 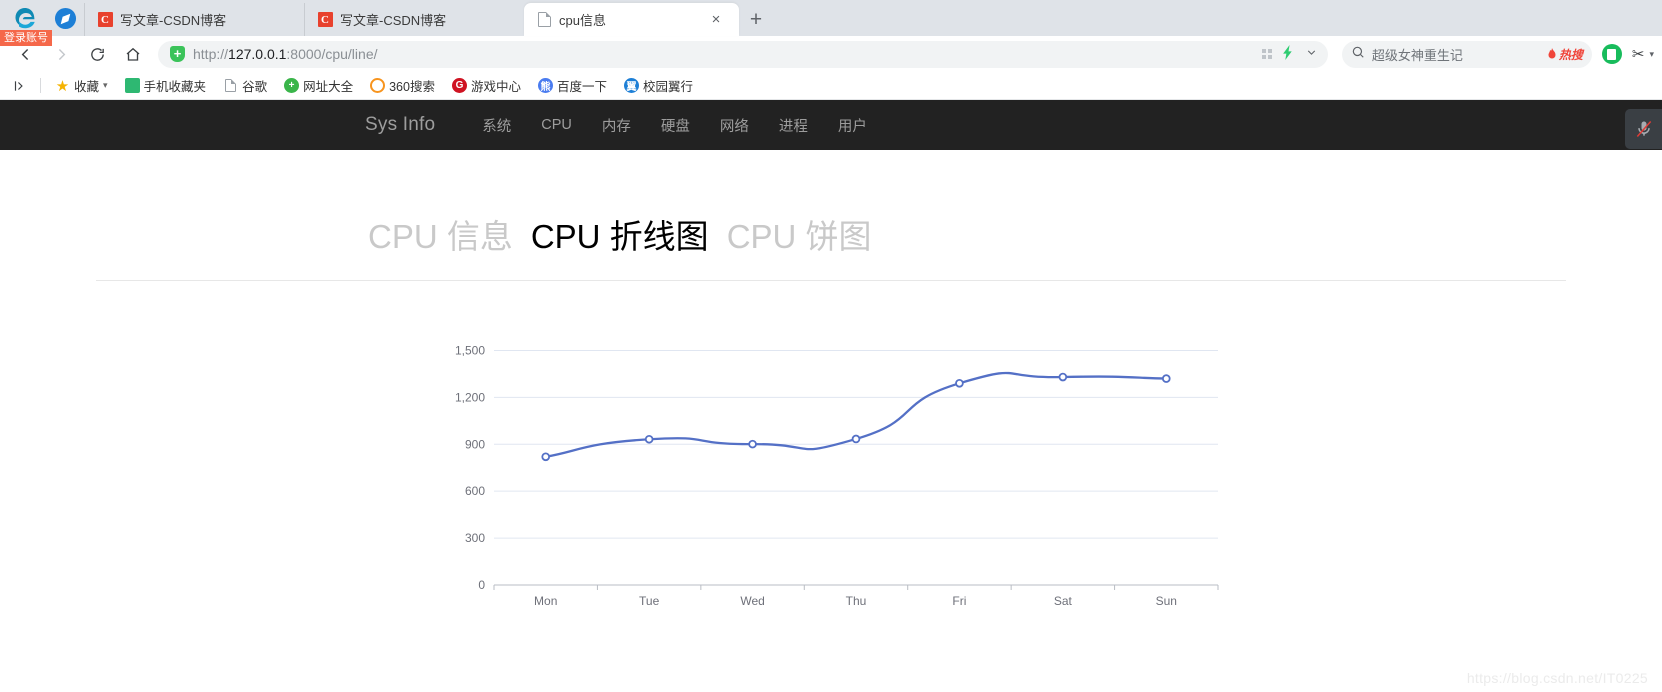 What do you see at coordinates (481, 585) in the screenshot?
I see `y-axis-tick-label: 0` at bounding box center [481, 585].